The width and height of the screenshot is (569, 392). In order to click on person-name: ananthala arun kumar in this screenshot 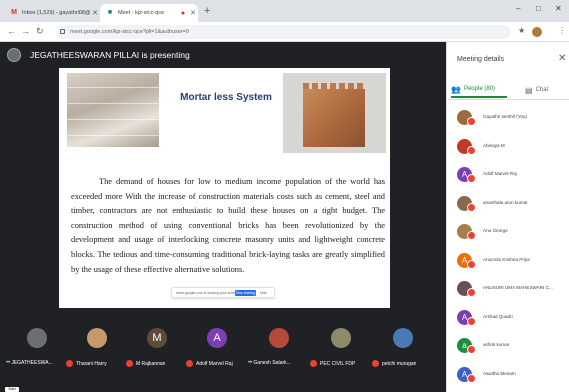, I will do `click(505, 202)`.